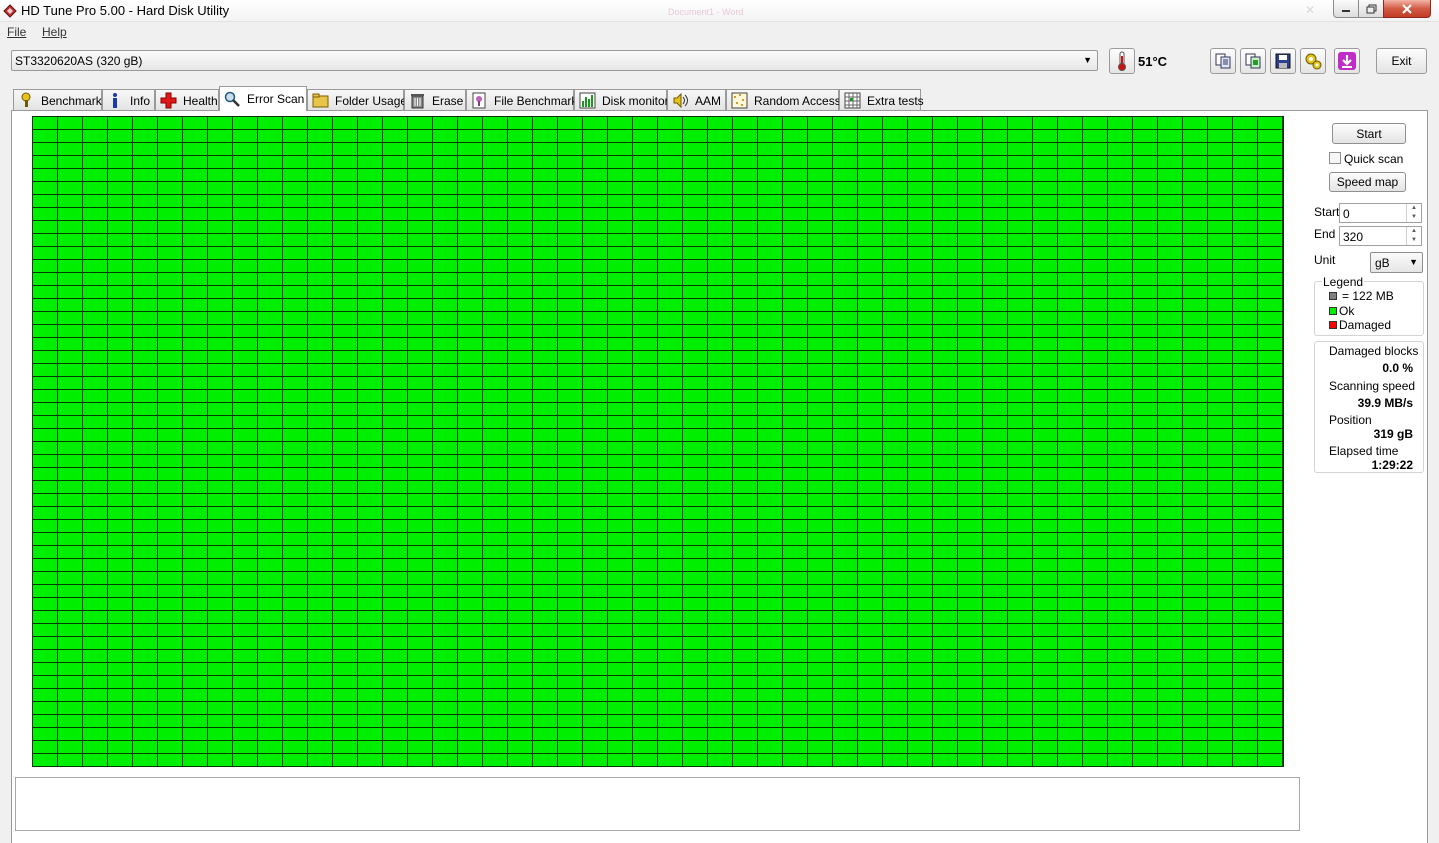 Image resolution: width=1439 pixels, height=843 pixels. I want to click on copy-text-icon, so click(1223, 61).